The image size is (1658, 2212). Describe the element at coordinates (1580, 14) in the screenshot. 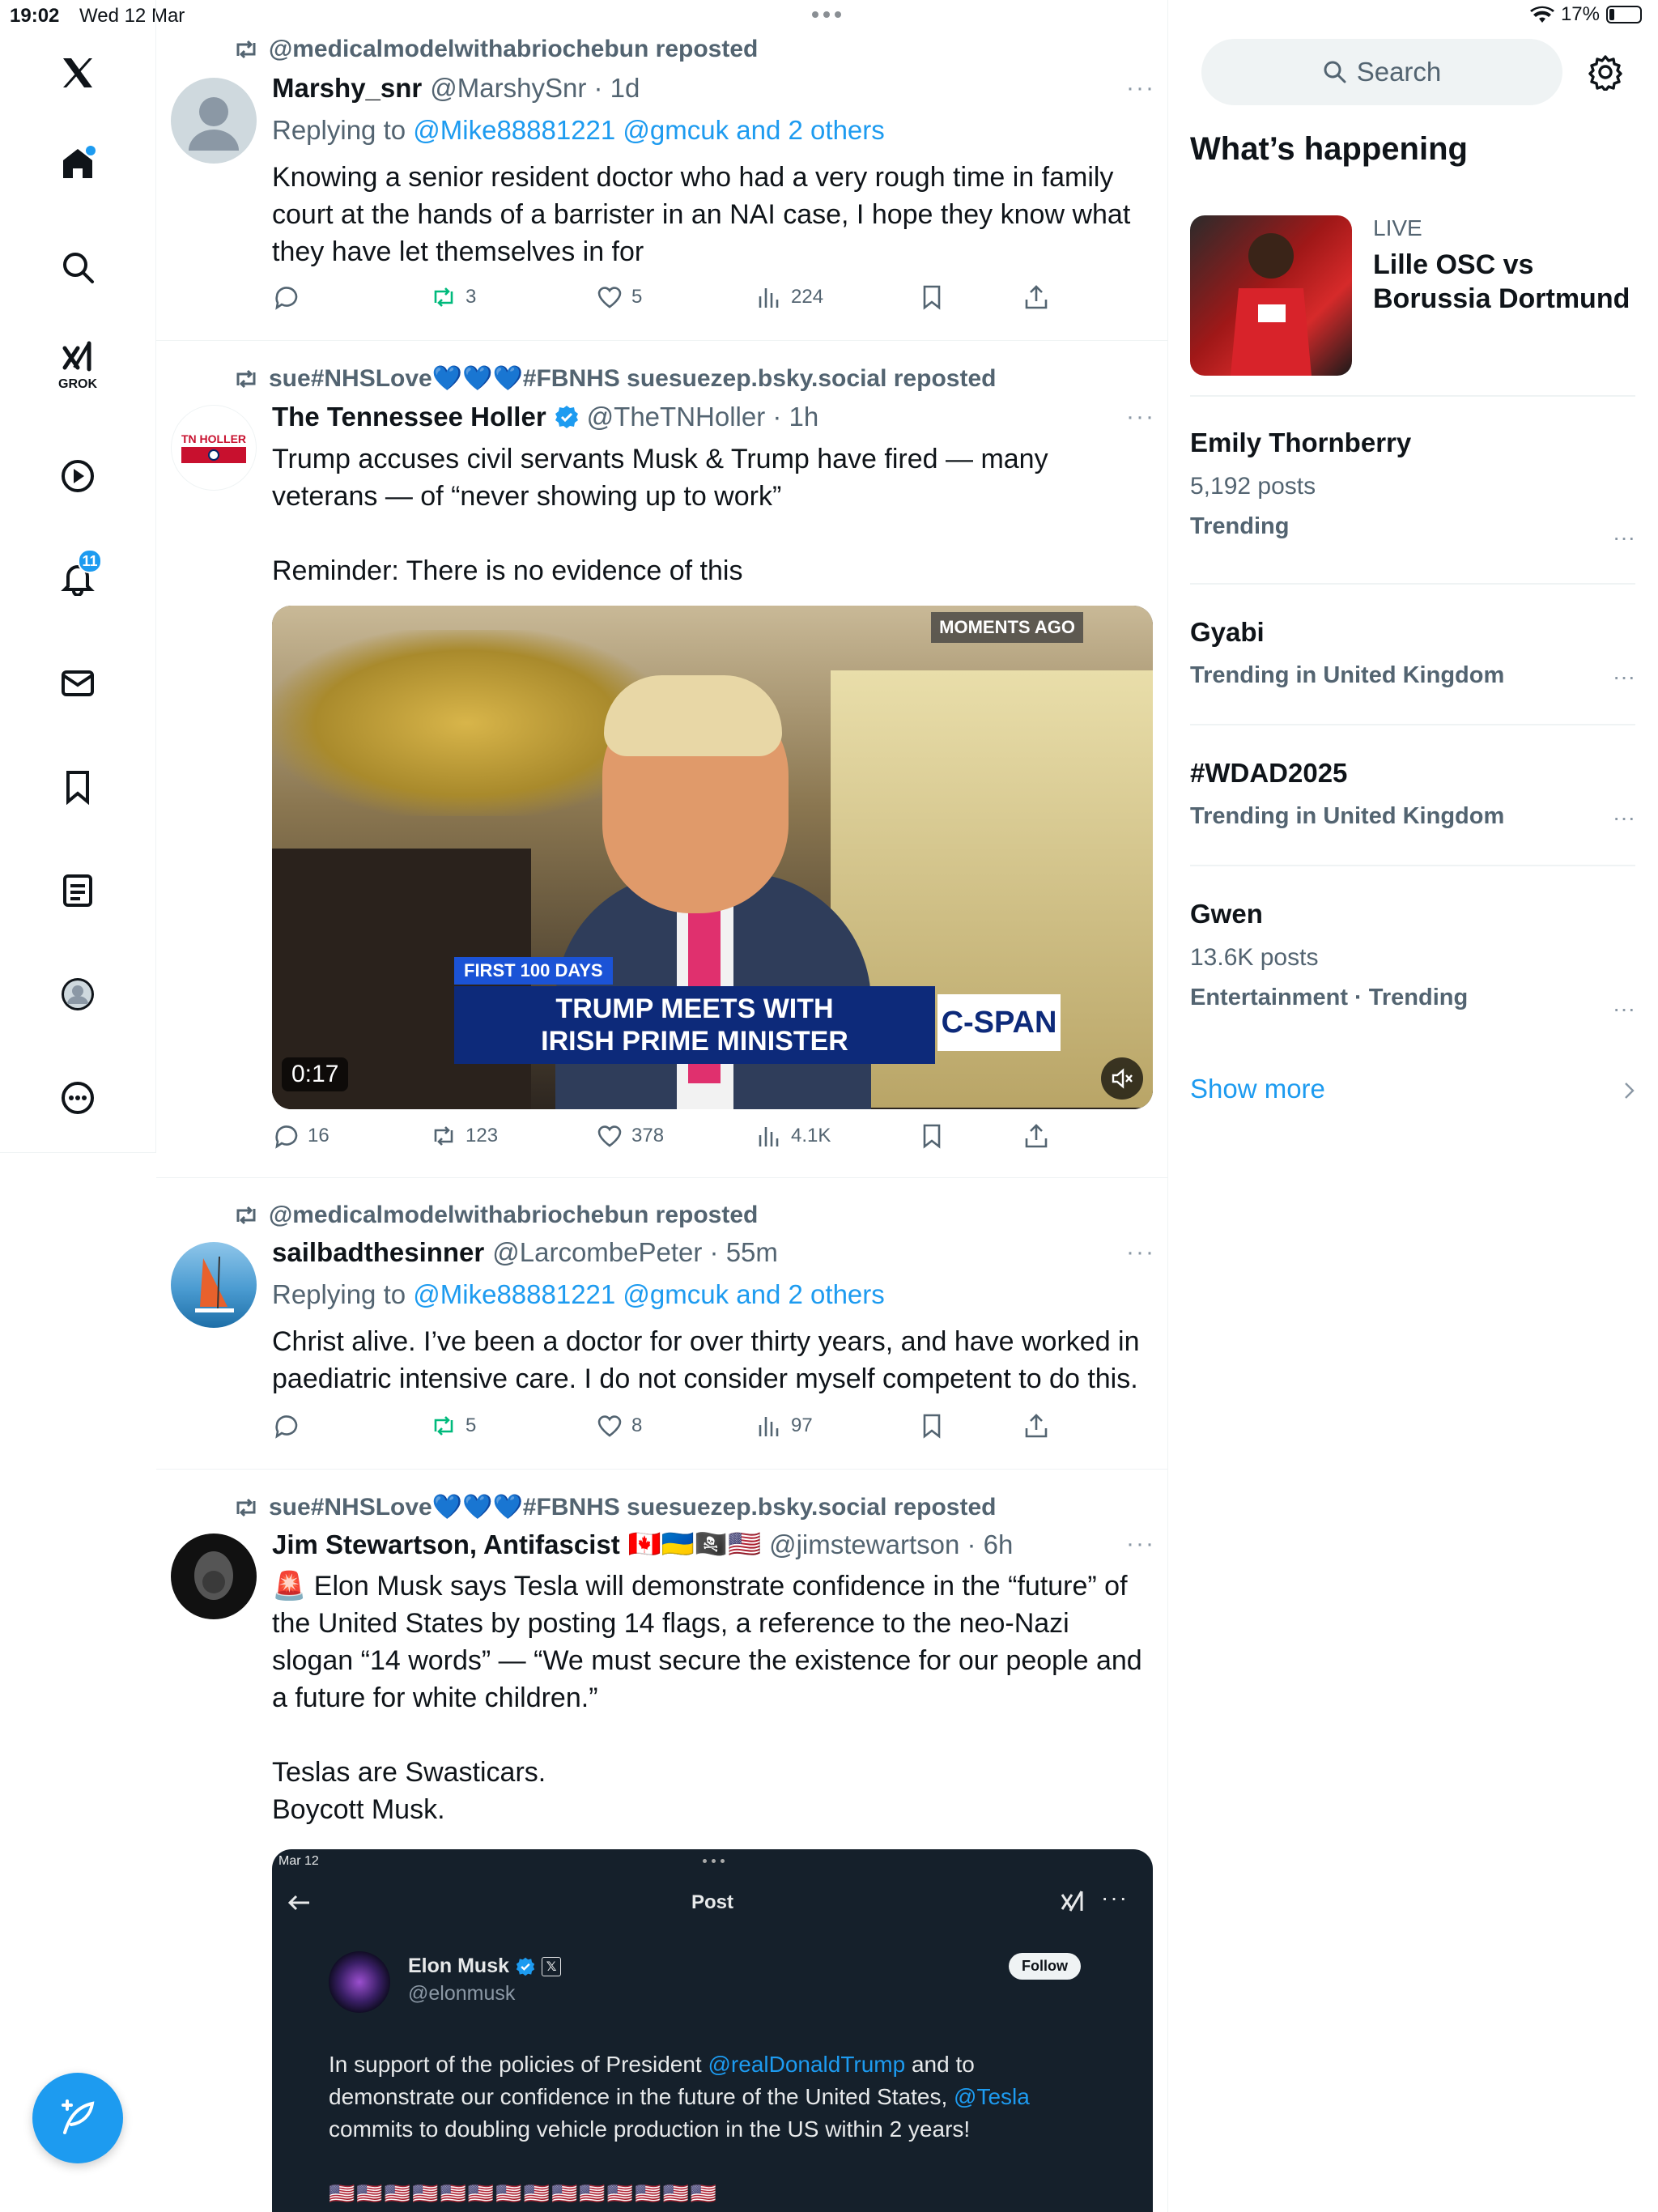

I see `battery-percent: 17%` at that location.